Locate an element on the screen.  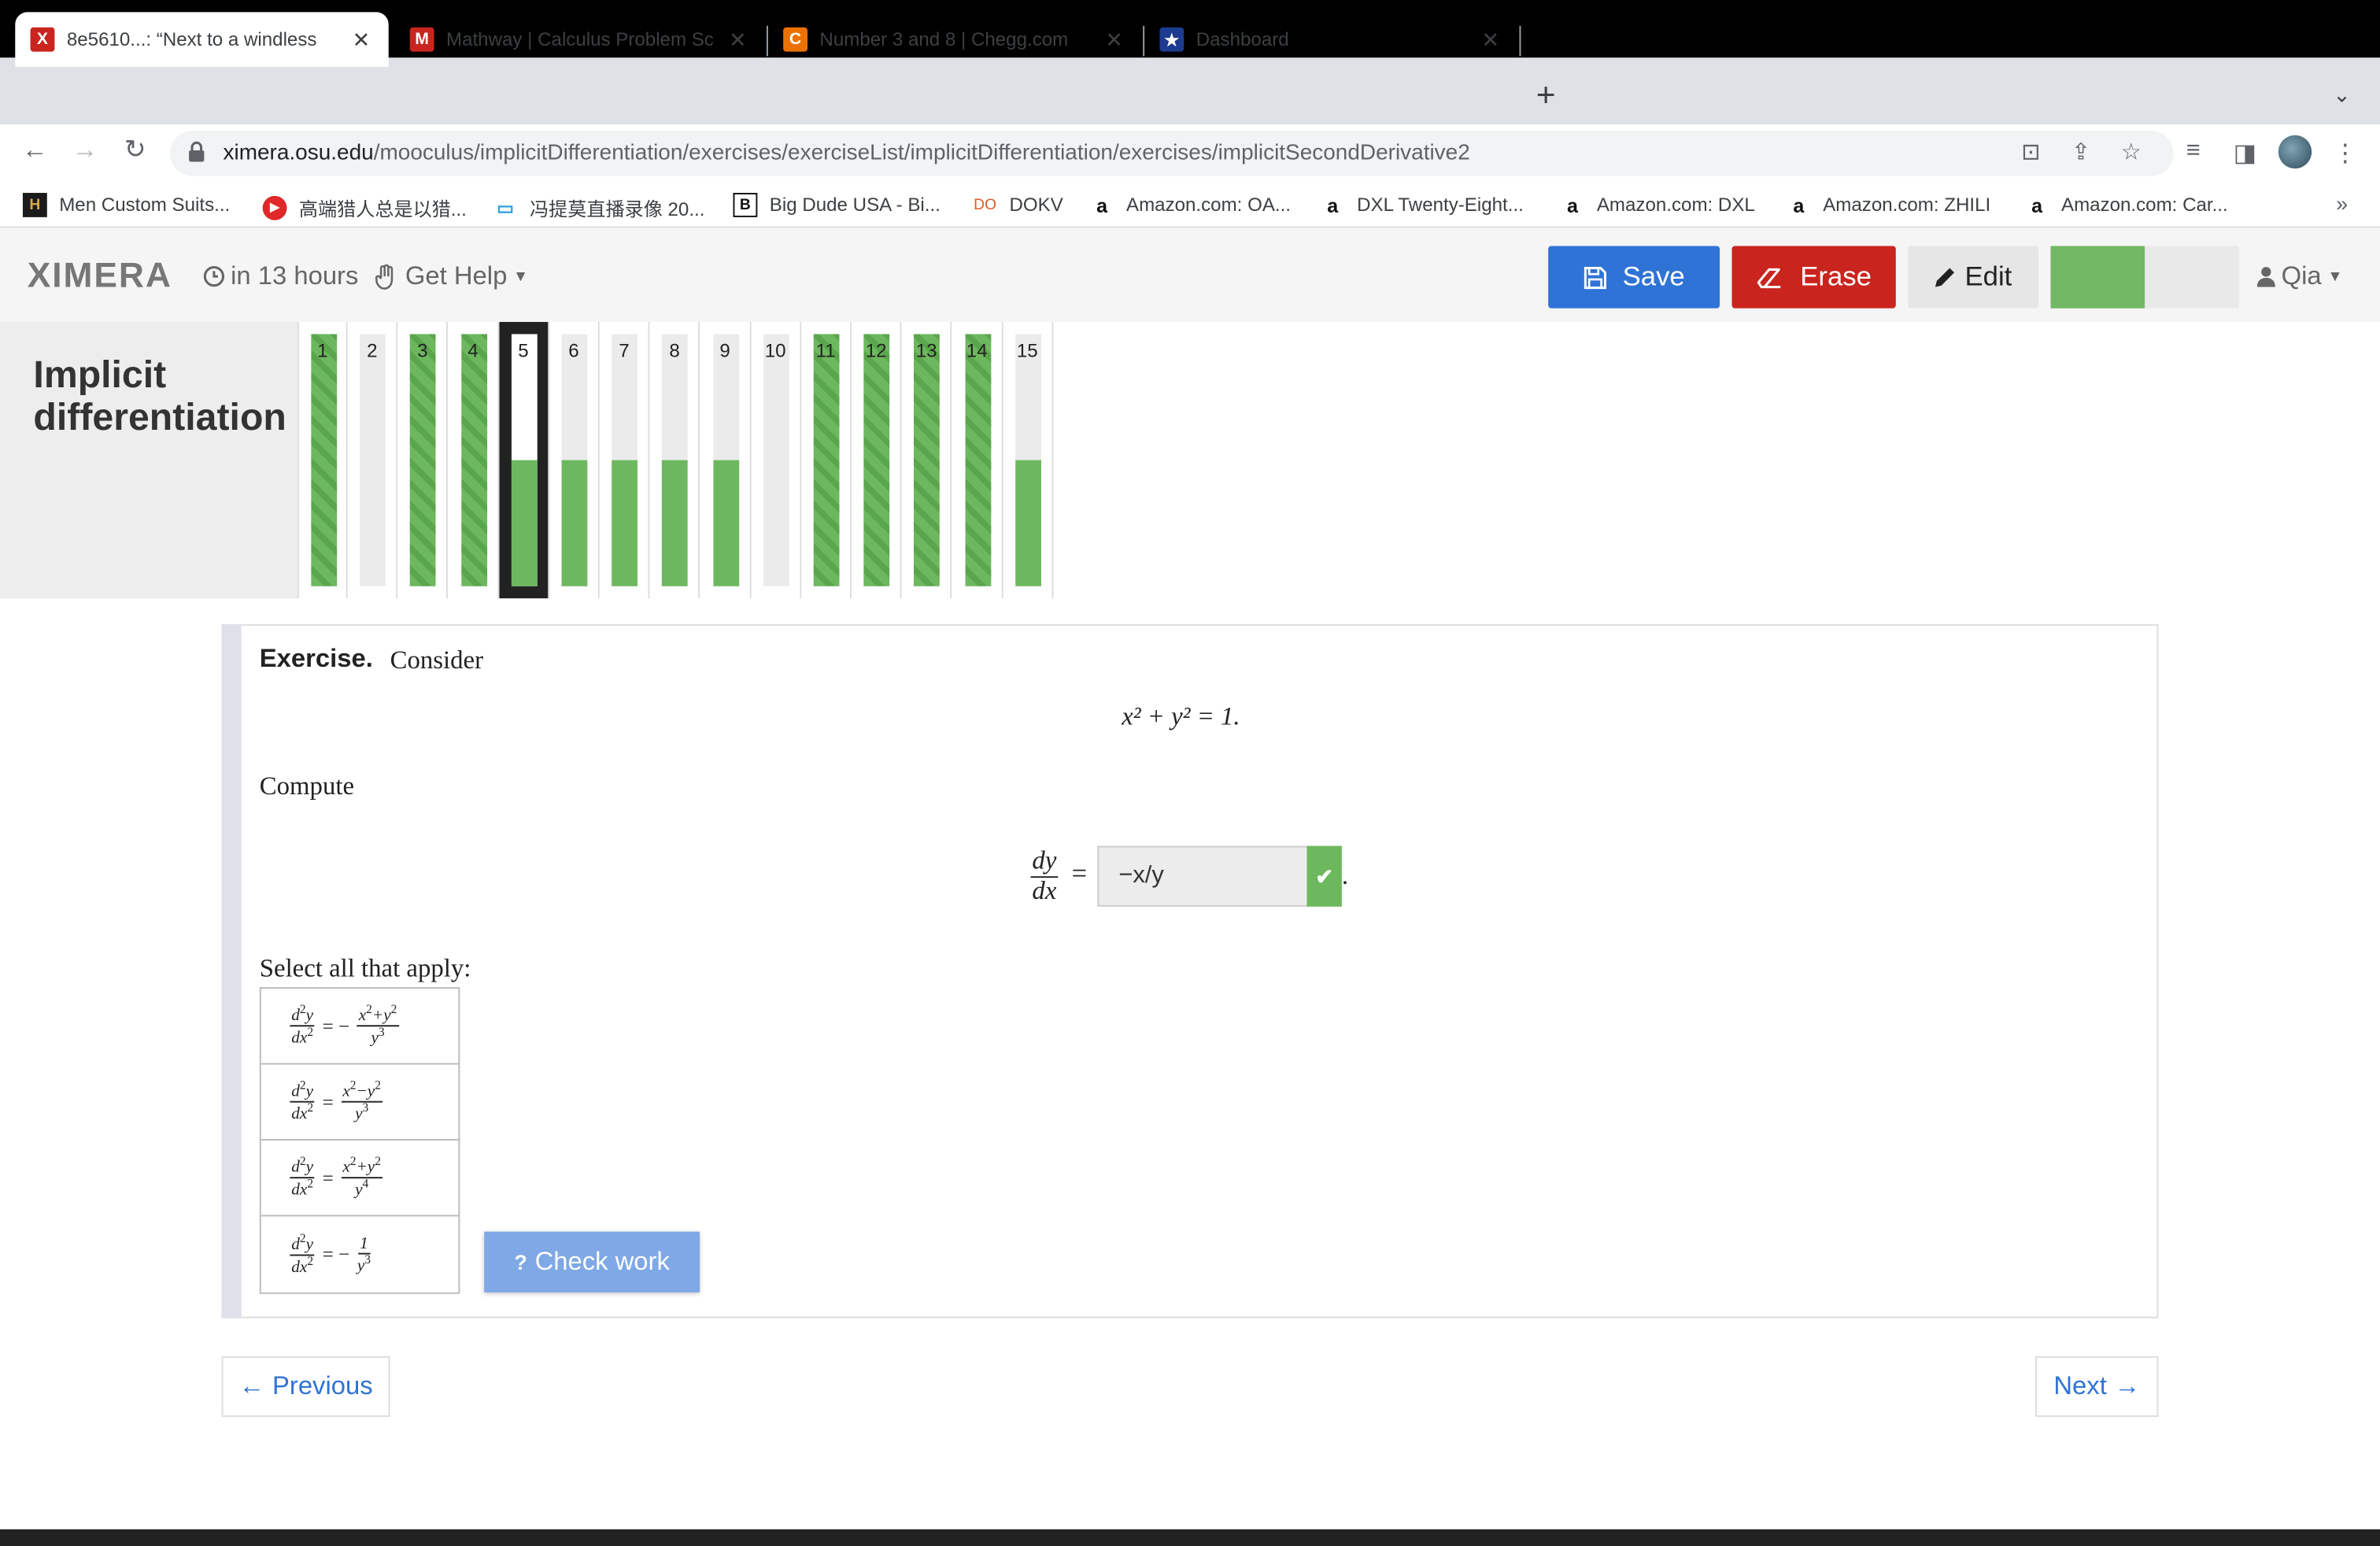
bookmark-item: a Amazon.com: ZHILI is located at coordinates (1889, 205).